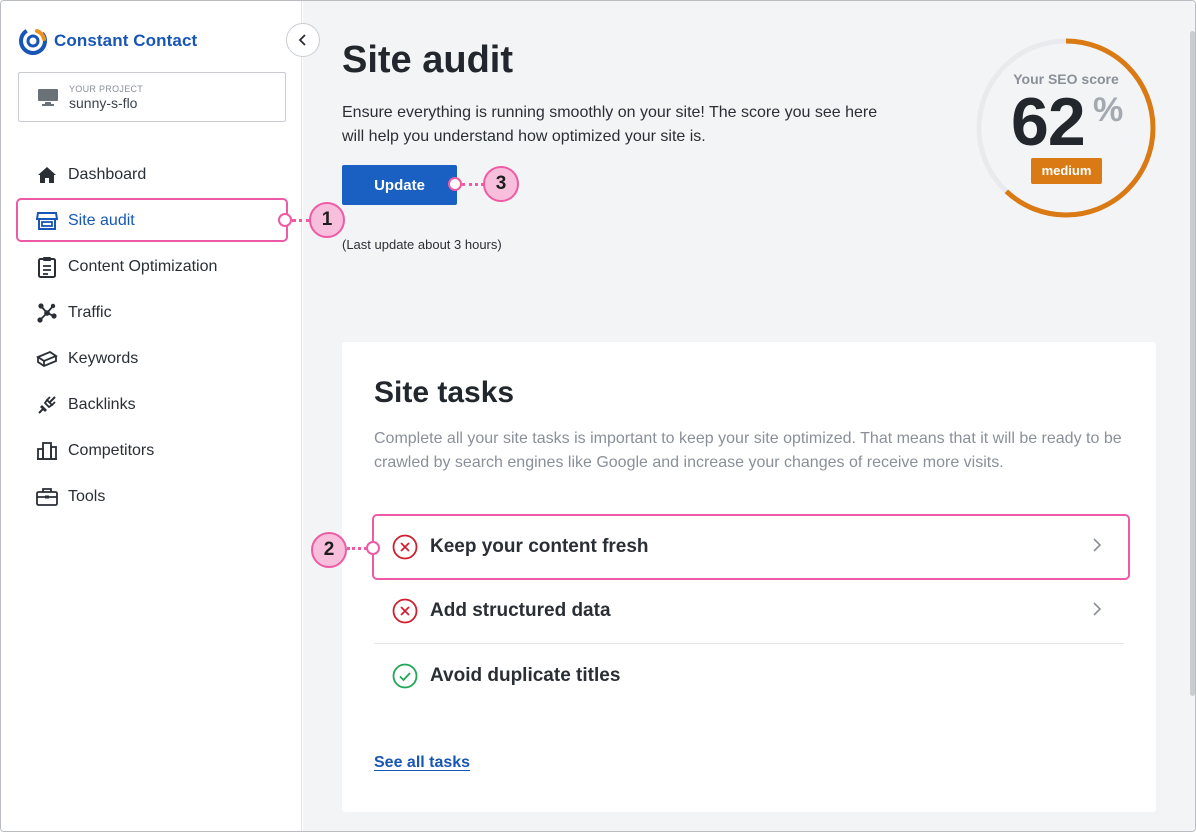  What do you see at coordinates (47, 313) in the screenshot?
I see `network-icon` at bounding box center [47, 313].